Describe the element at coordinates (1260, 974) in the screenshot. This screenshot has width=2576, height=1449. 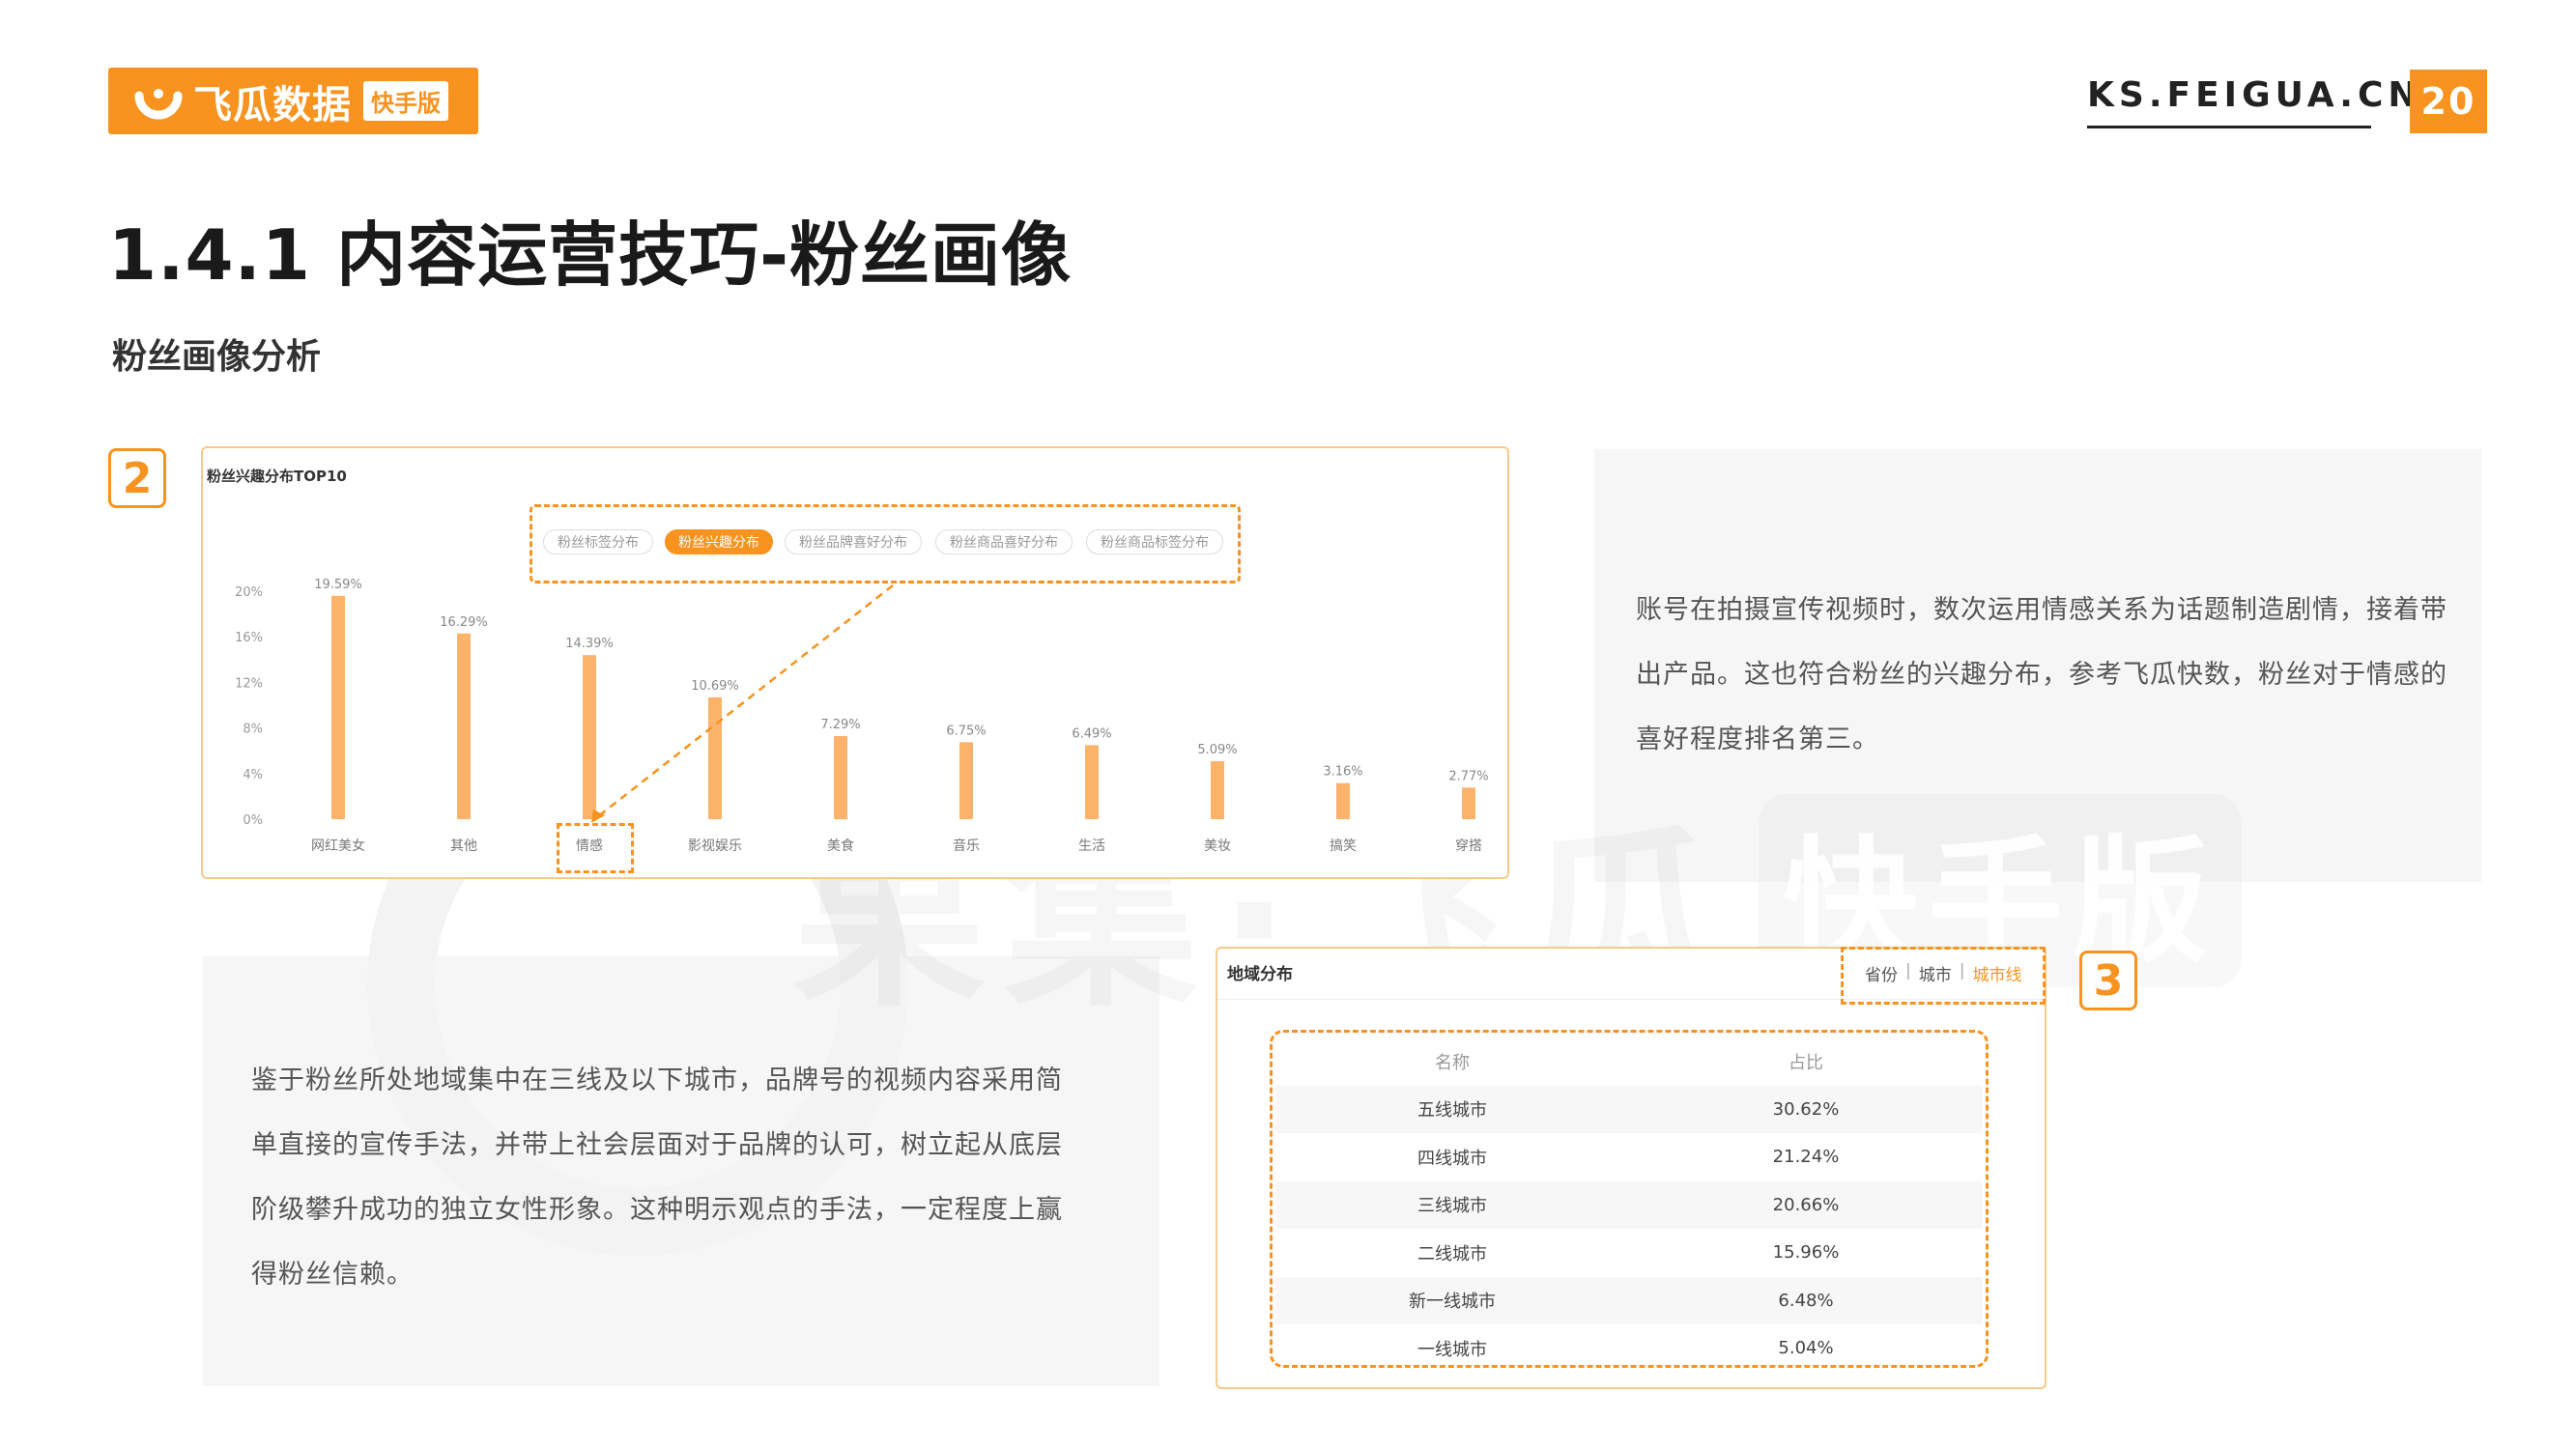
I see `region-card-title: 地域分布` at that location.